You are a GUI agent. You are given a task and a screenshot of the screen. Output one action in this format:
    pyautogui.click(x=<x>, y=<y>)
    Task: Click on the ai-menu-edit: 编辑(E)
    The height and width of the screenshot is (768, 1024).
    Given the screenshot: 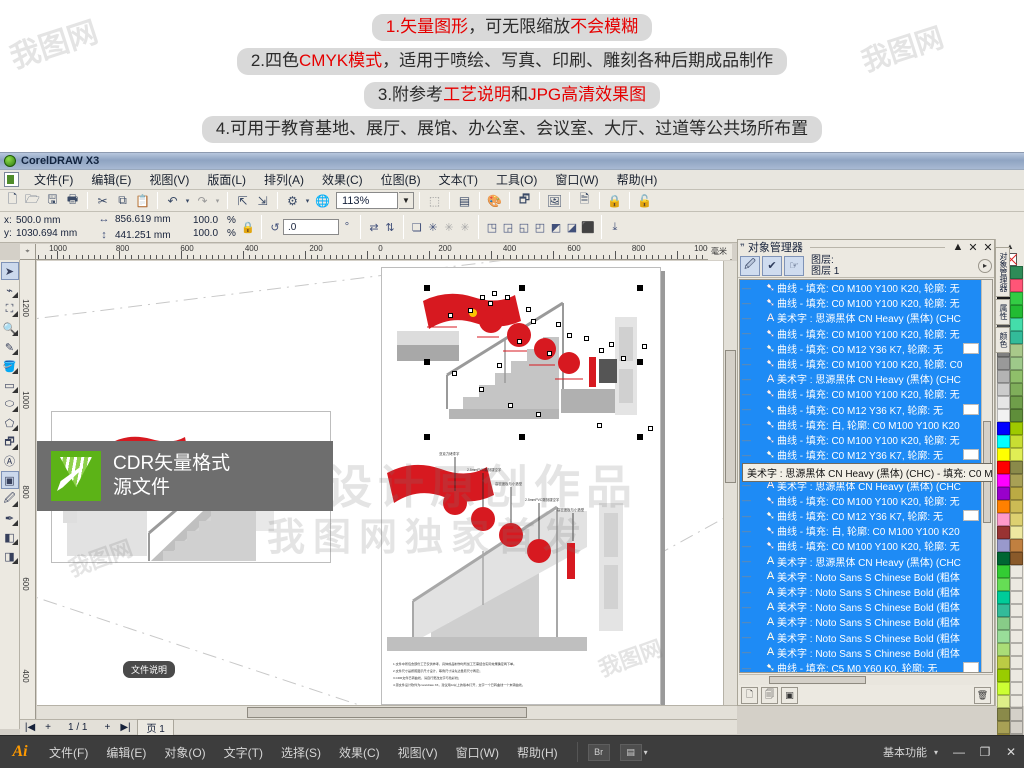 What is the action you would take?
    pyautogui.click(x=126, y=752)
    